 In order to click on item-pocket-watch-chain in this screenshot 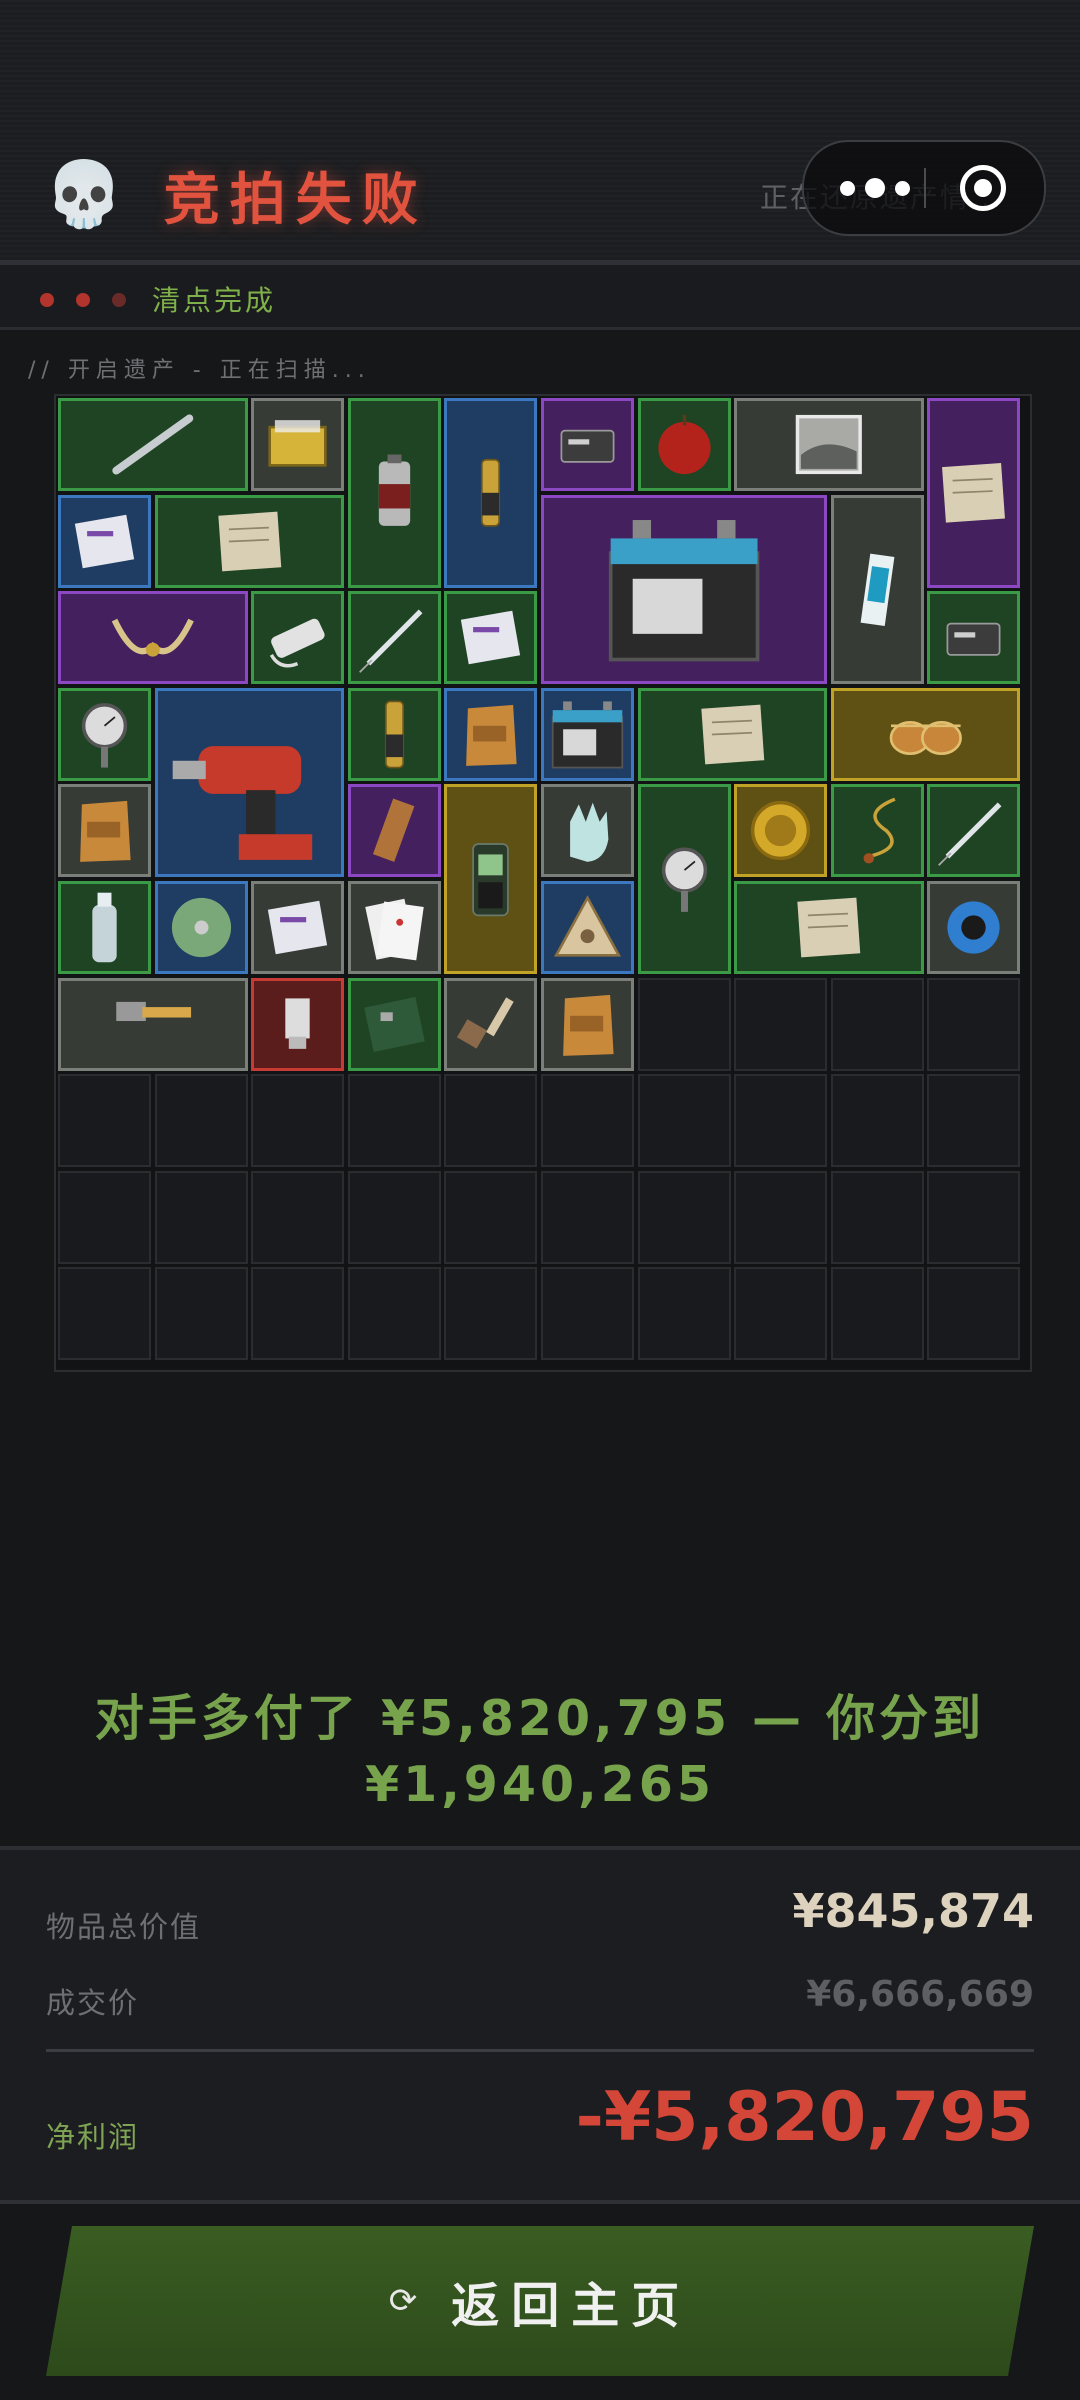, I will do `click(877, 831)`.